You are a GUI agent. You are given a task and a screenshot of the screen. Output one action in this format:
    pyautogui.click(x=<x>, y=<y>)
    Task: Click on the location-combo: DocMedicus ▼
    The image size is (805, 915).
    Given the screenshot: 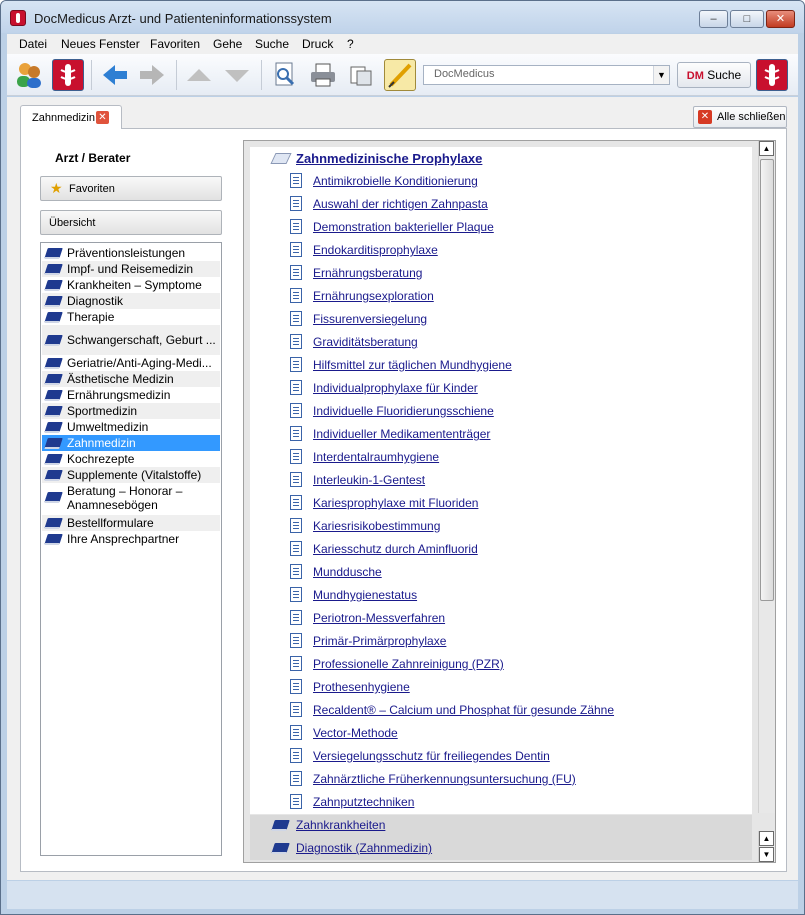 What is the action you would take?
    pyautogui.click(x=546, y=75)
    